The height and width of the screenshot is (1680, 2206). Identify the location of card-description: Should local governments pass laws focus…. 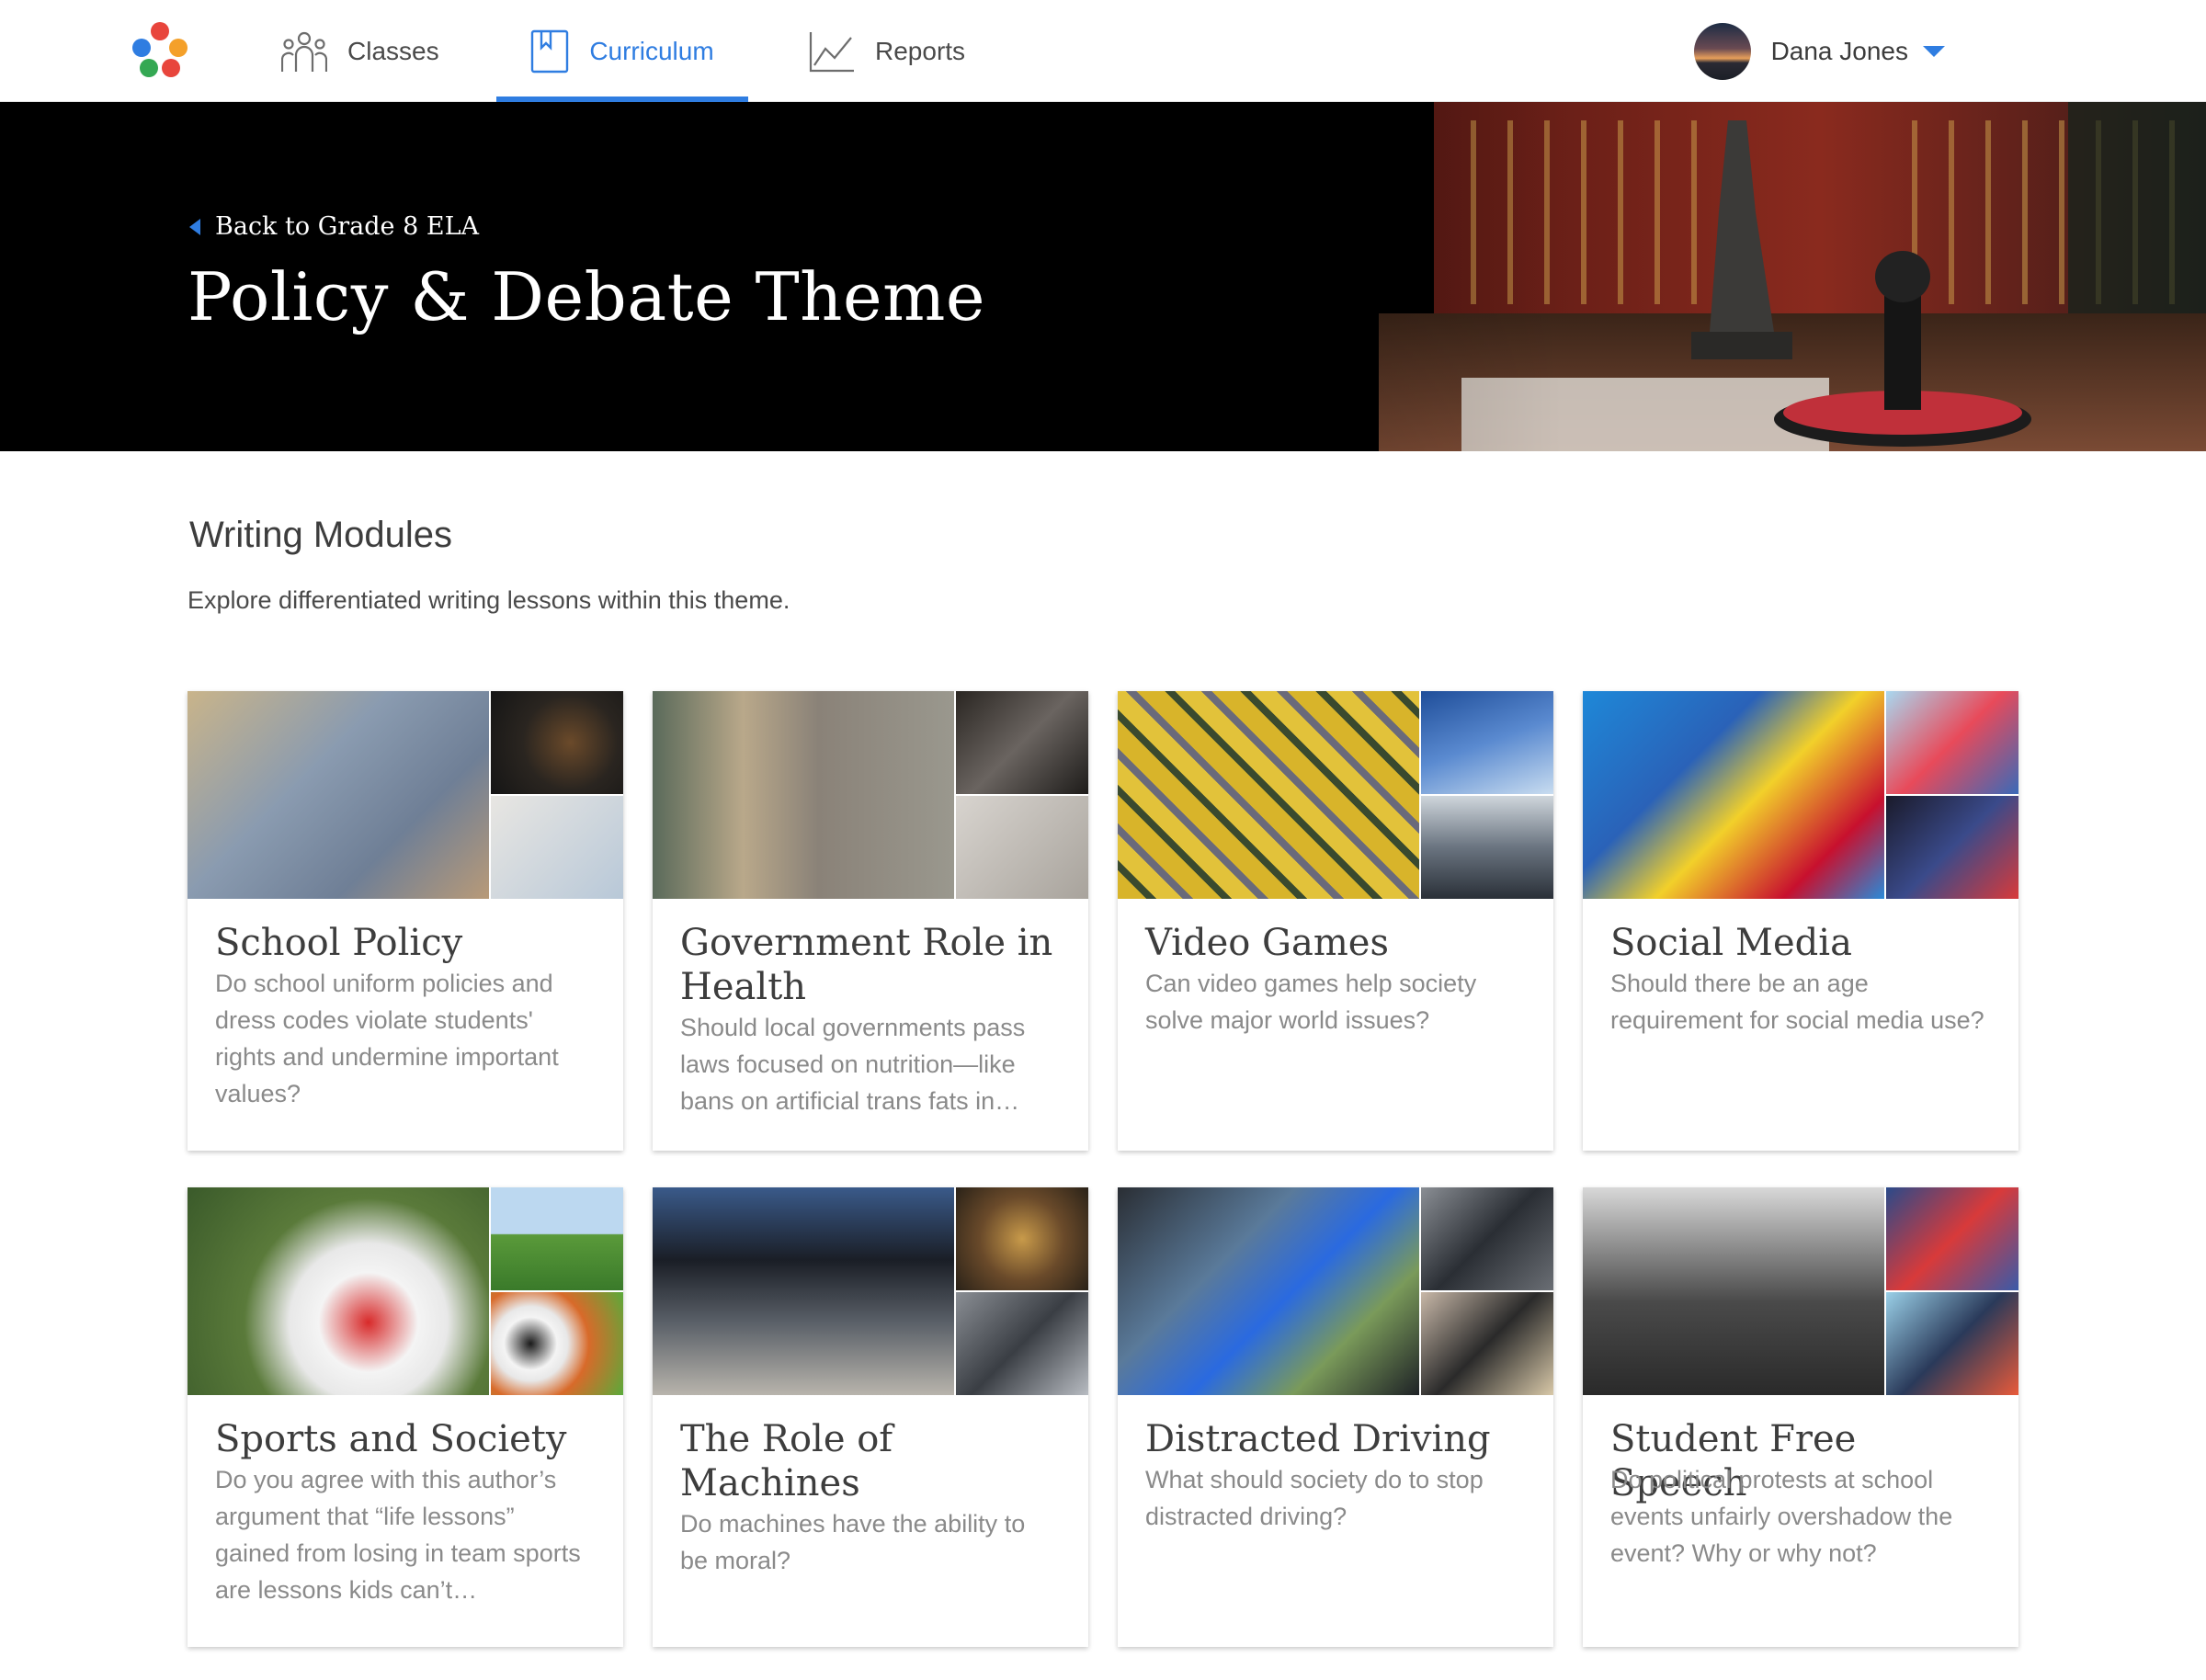
(853, 1064).